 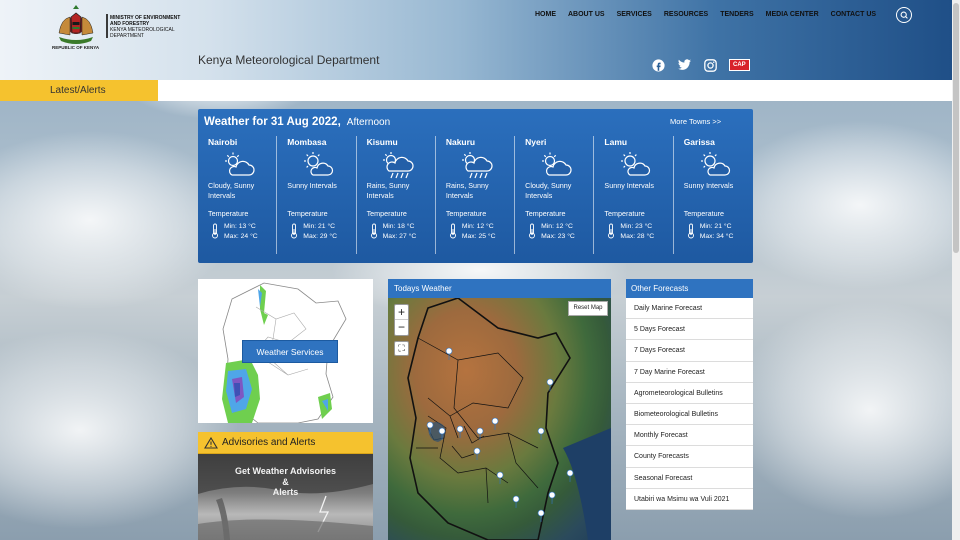 I want to click on town-name: Nakuru, so click(x=460, y=142).